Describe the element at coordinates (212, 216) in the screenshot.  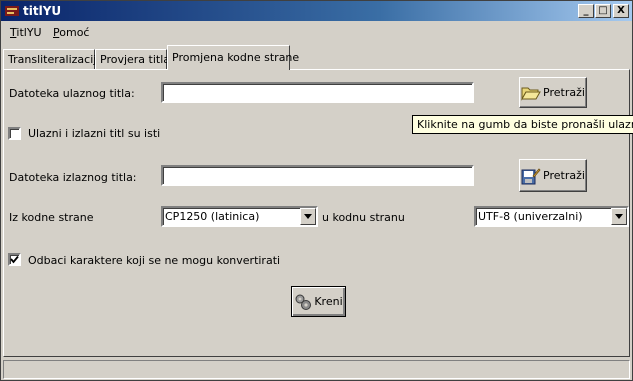
I see `from-codepage-value: CP1250 (latinica)` at that location.